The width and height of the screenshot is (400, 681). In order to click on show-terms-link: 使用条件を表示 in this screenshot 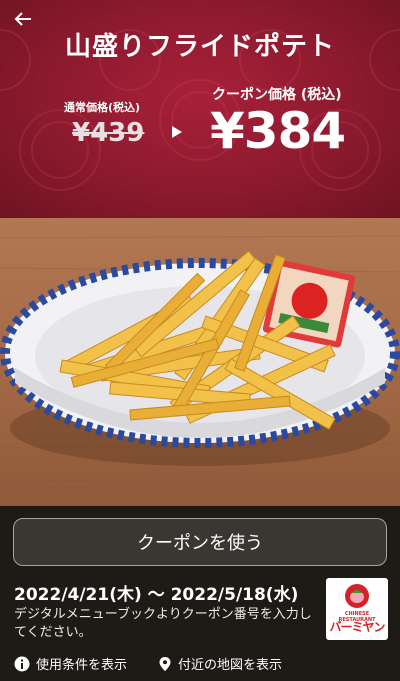, I will do `click(70, 663)`.